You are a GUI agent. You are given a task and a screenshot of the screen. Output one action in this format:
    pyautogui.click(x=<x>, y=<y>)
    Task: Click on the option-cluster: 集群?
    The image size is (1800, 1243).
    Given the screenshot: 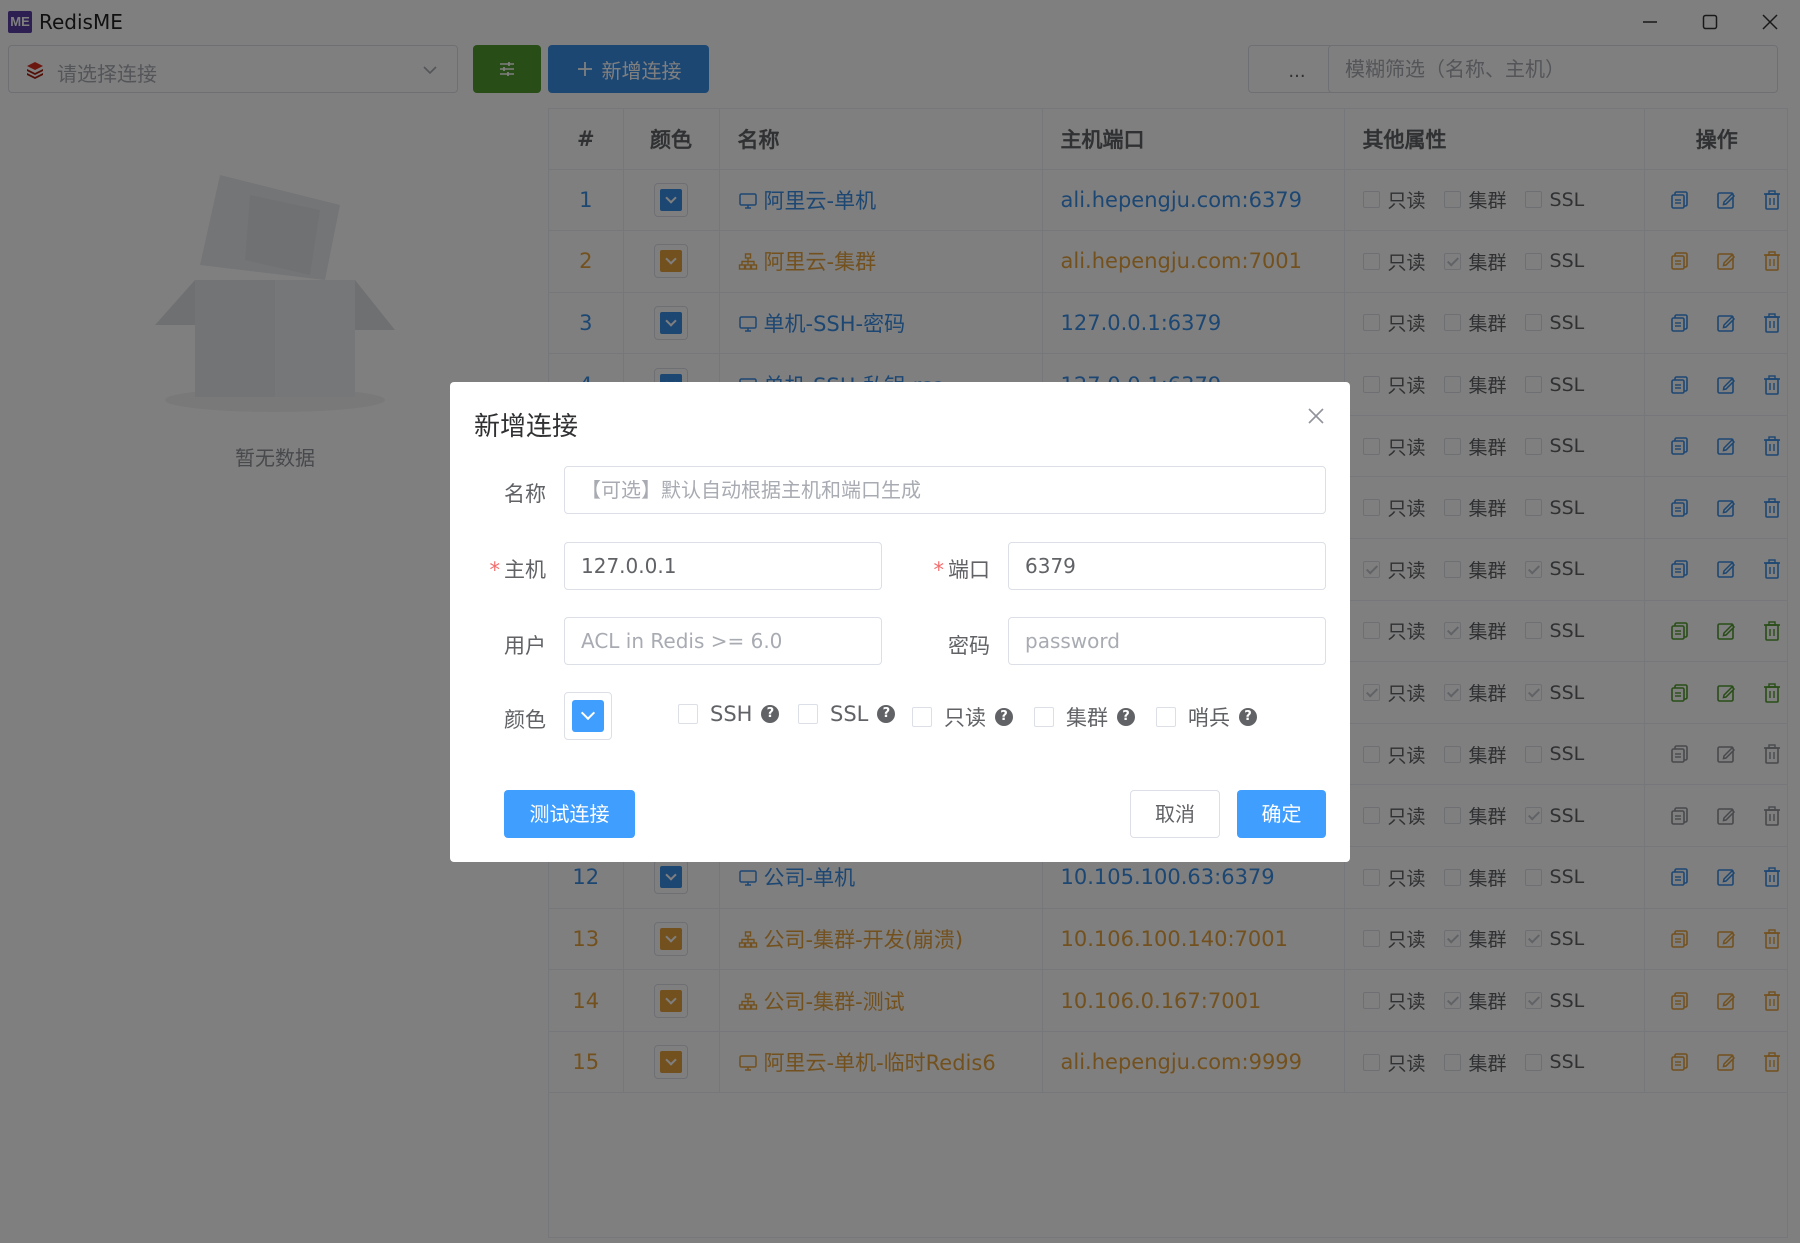 What is the action you would take?
    pyautogui.click(x=1084, y=717)
    